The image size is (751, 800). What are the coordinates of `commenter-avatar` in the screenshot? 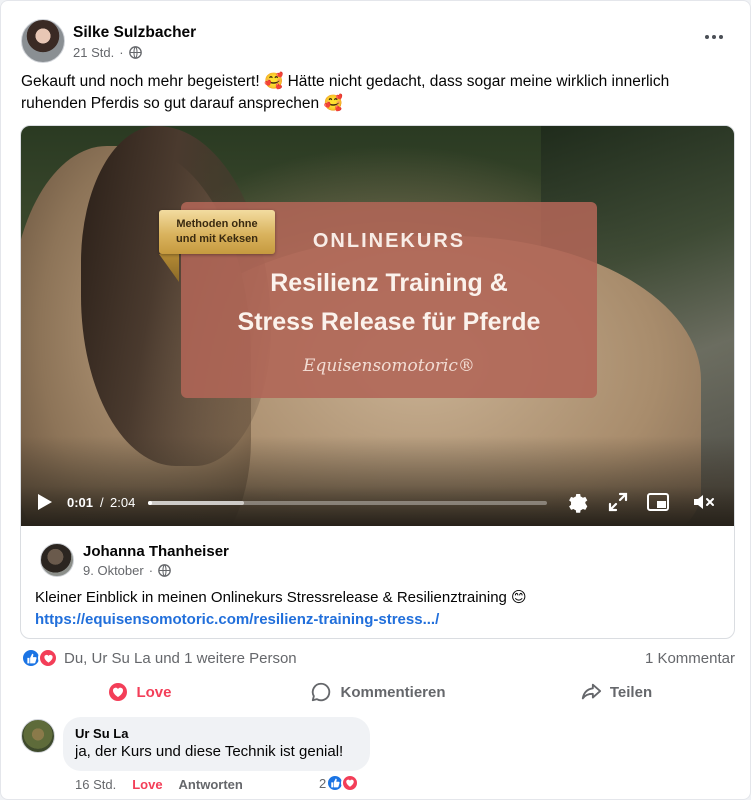 It's located at (38, 736).